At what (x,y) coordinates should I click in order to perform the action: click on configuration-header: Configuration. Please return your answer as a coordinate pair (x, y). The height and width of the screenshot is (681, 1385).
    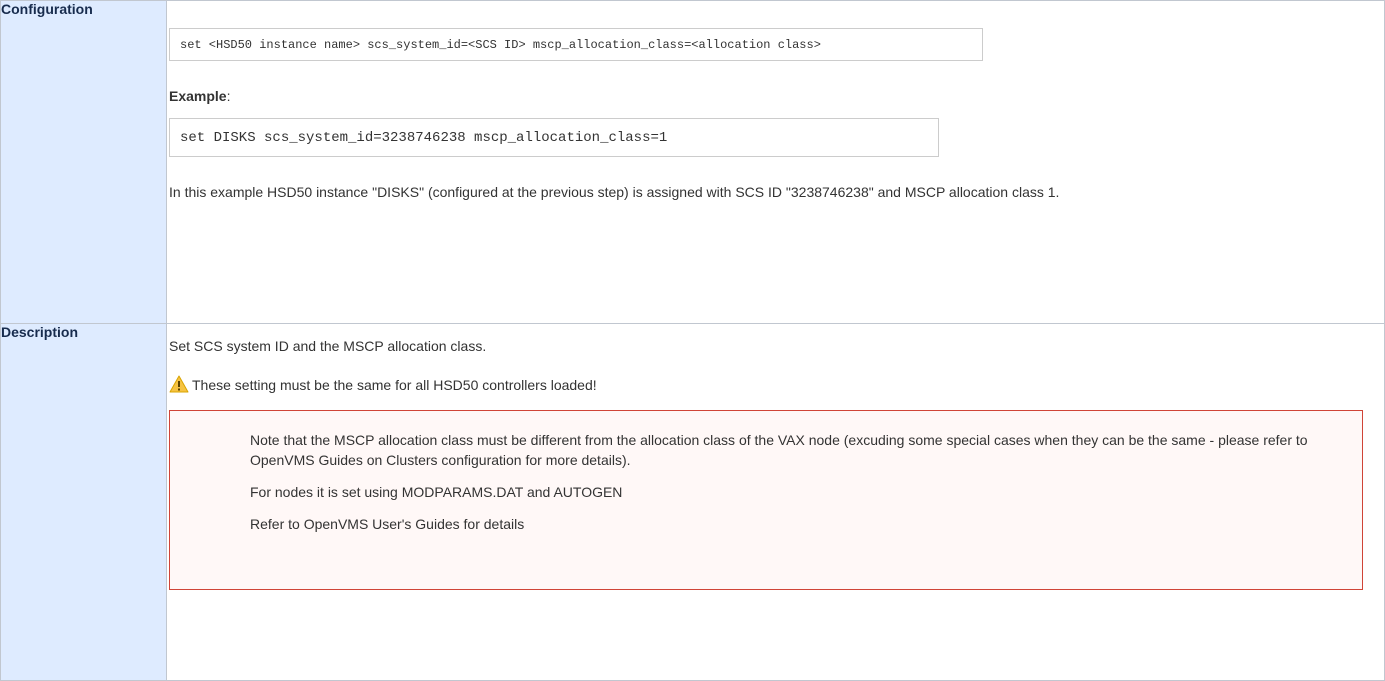
    Looking at the image, I should click on (83, 162).